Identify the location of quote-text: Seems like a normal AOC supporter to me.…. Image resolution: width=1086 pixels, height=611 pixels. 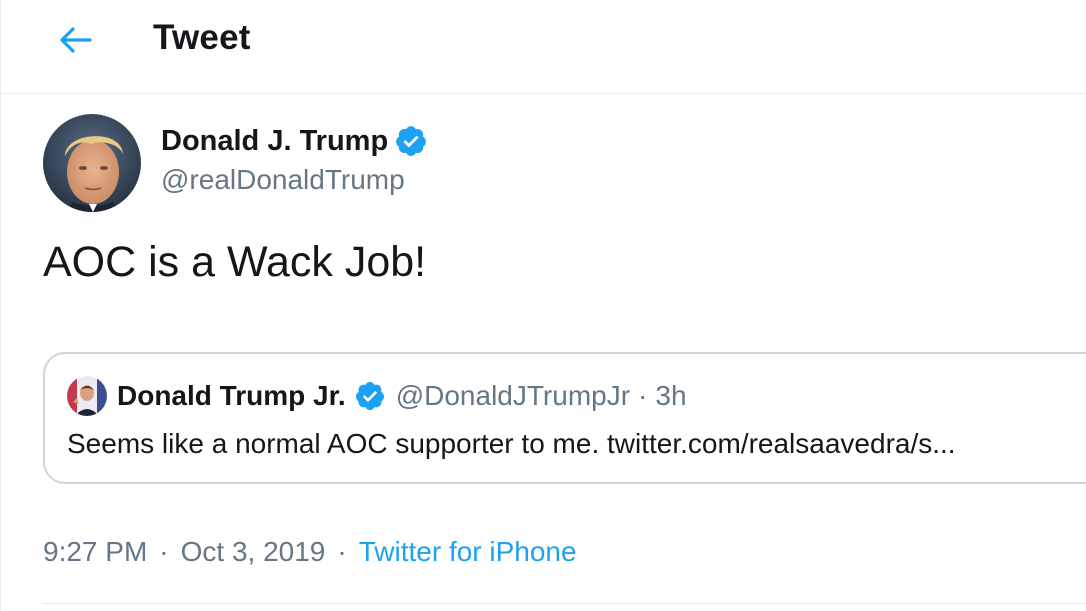
(511, 443).